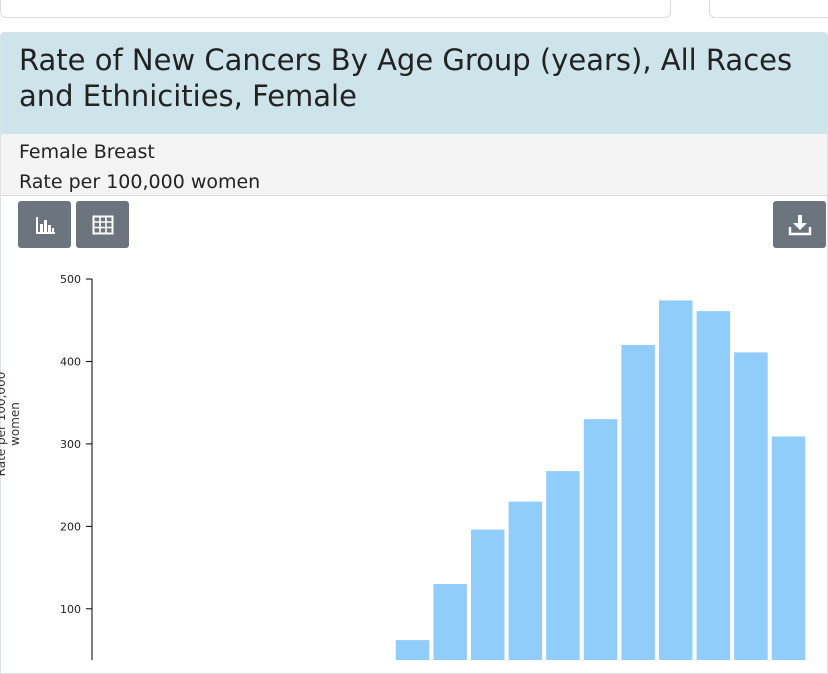  What do you see at coordinates (70, 526) in the screenshot?
I see `y-tick-label: 200` at bounding box center [70, 526].